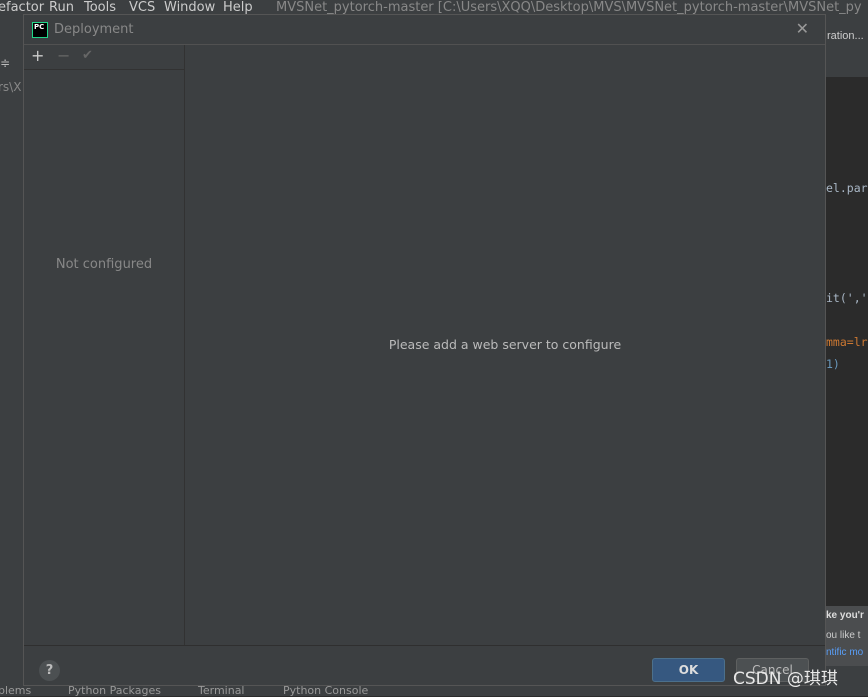 Image resolution: width=868 pixels, height=697 pixels. What do you see at coordinates (802, 28) in the screenshot?
I see `close-icon: ✕` at bounding box center [802, 28].